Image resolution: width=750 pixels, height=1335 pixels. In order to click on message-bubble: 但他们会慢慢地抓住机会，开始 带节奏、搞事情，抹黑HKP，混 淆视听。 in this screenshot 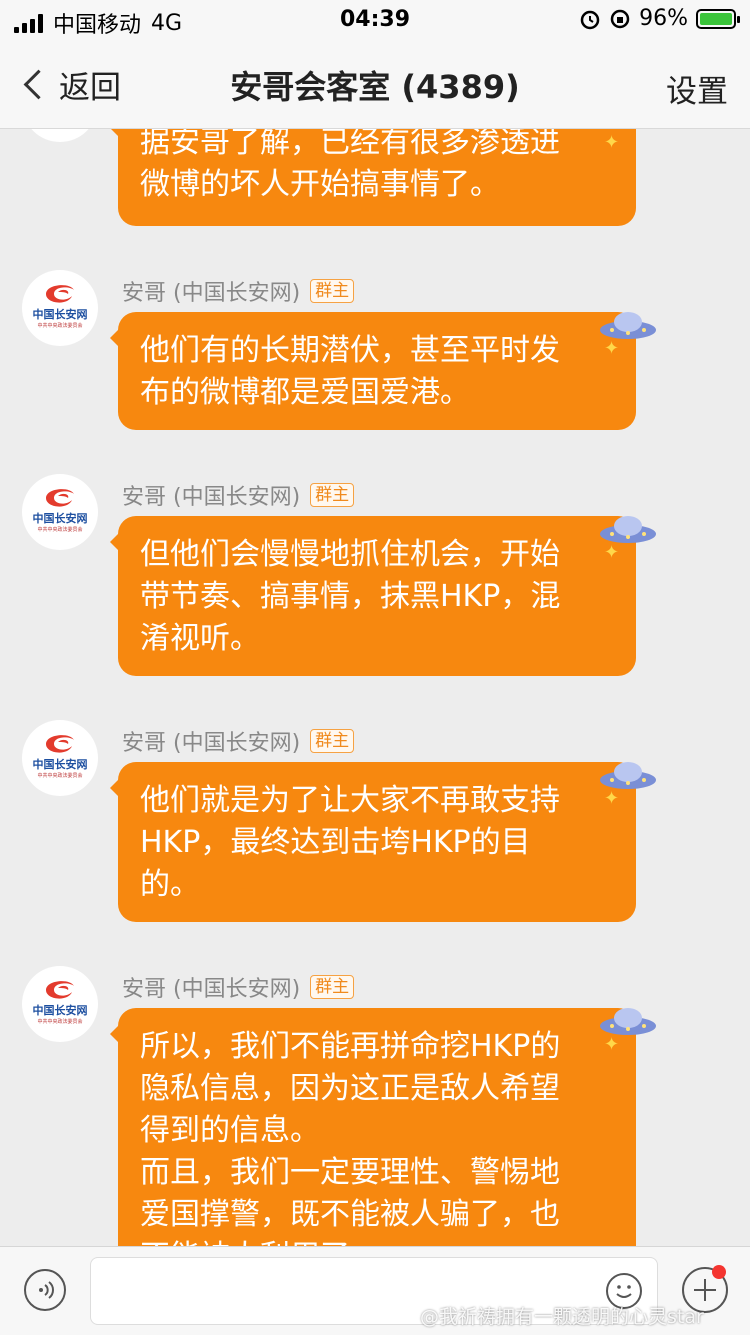, I will do `click(373, 596)`.